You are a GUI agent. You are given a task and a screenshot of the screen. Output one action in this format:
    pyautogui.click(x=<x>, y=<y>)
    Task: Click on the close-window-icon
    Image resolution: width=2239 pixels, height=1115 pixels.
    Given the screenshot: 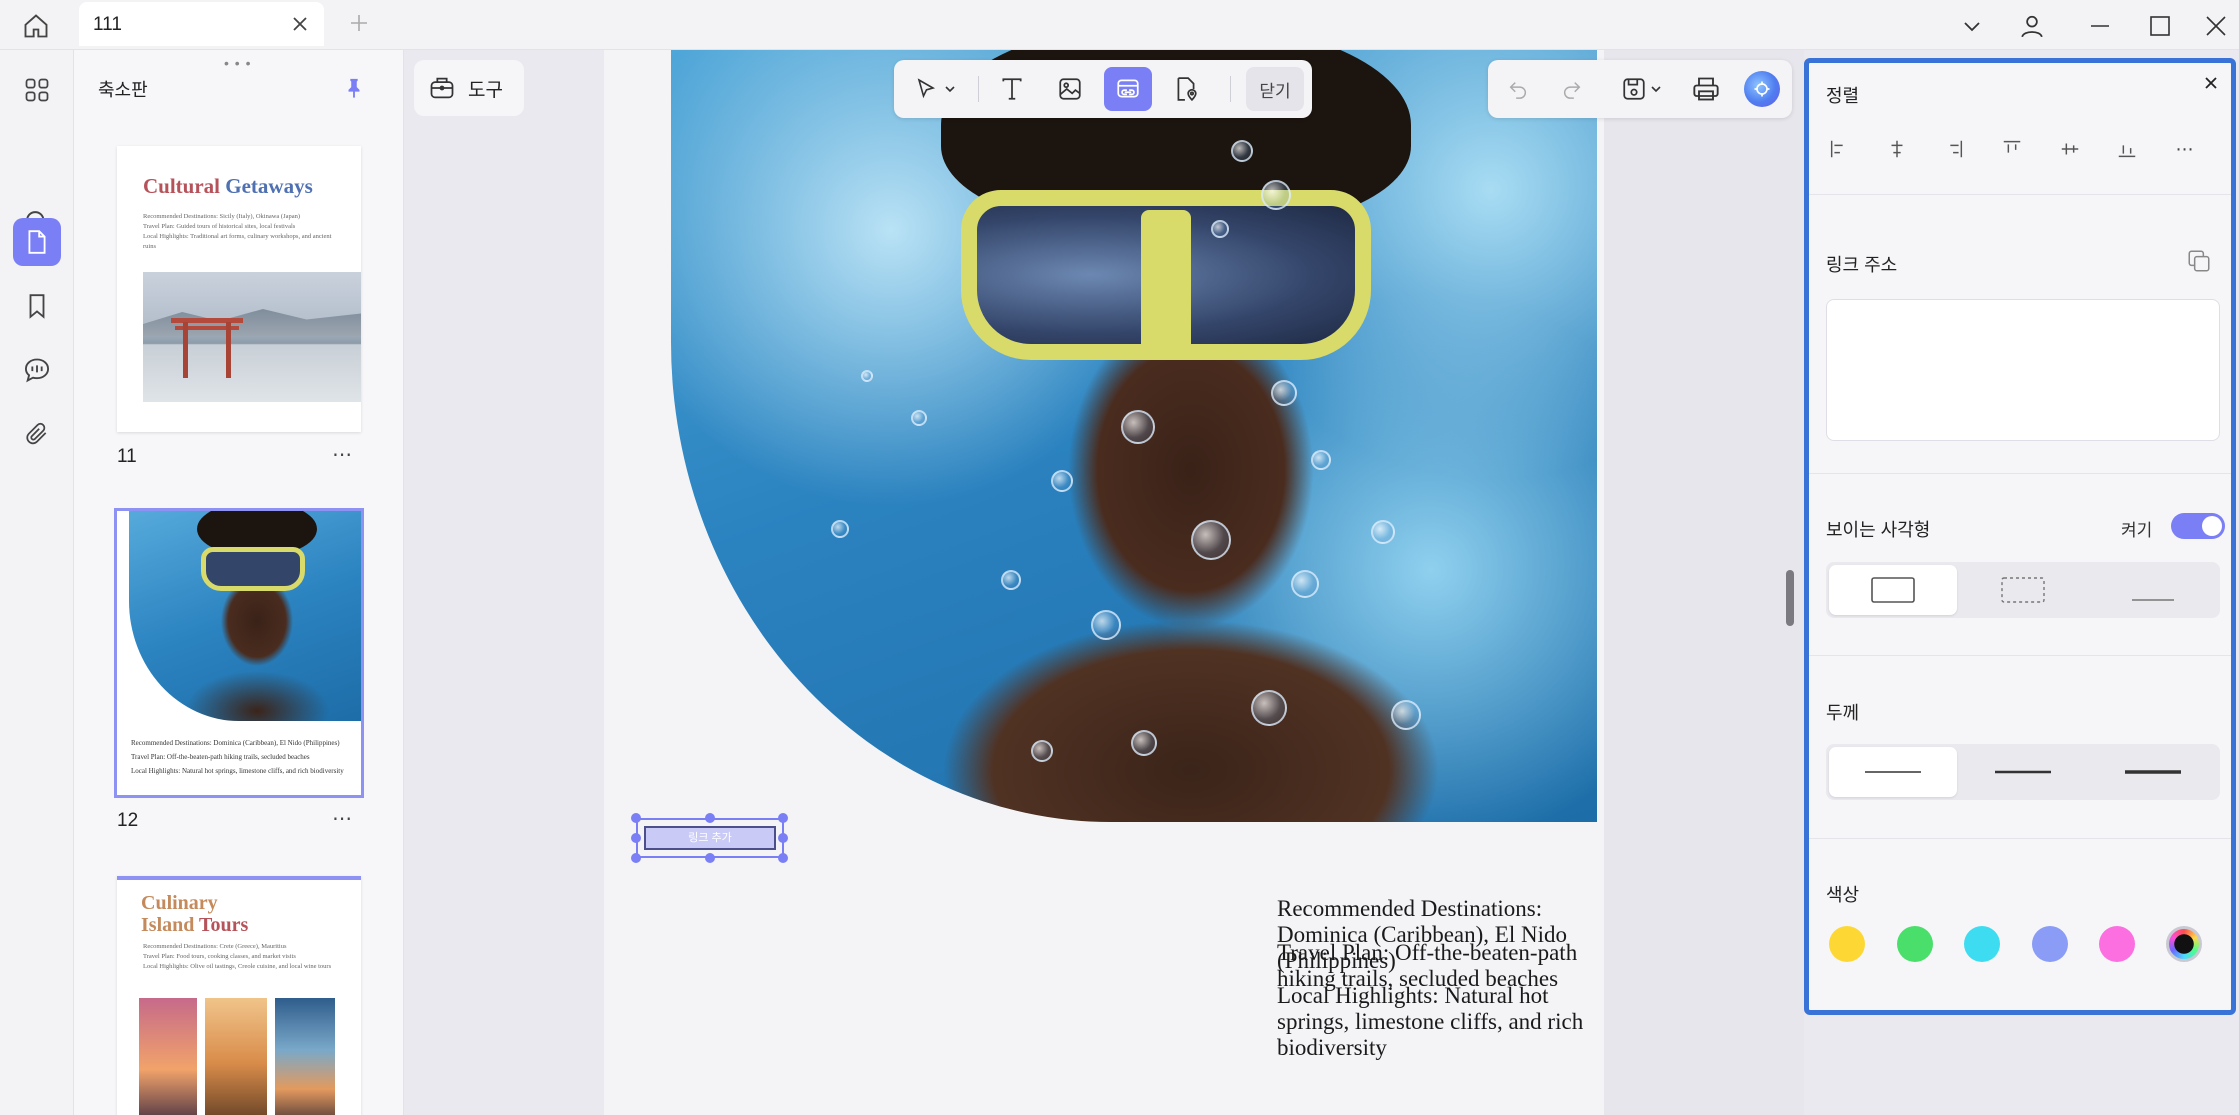 What is the action you would take?
    pyautogui.click(x=2216, y=26)
    